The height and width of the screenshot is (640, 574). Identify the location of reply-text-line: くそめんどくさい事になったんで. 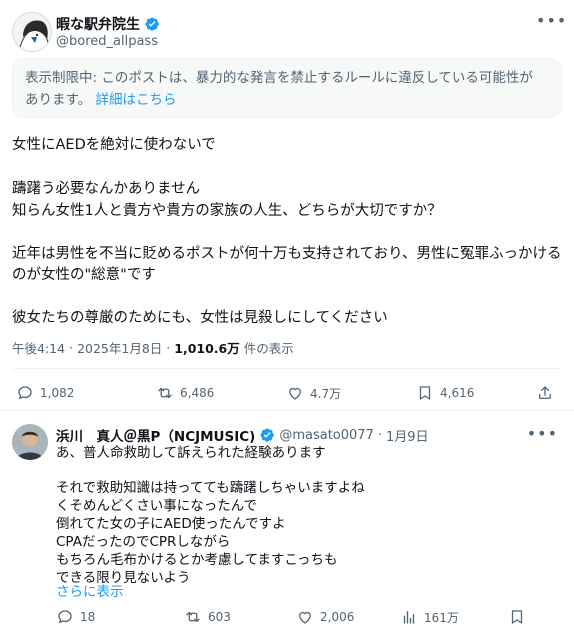
(157, 506).